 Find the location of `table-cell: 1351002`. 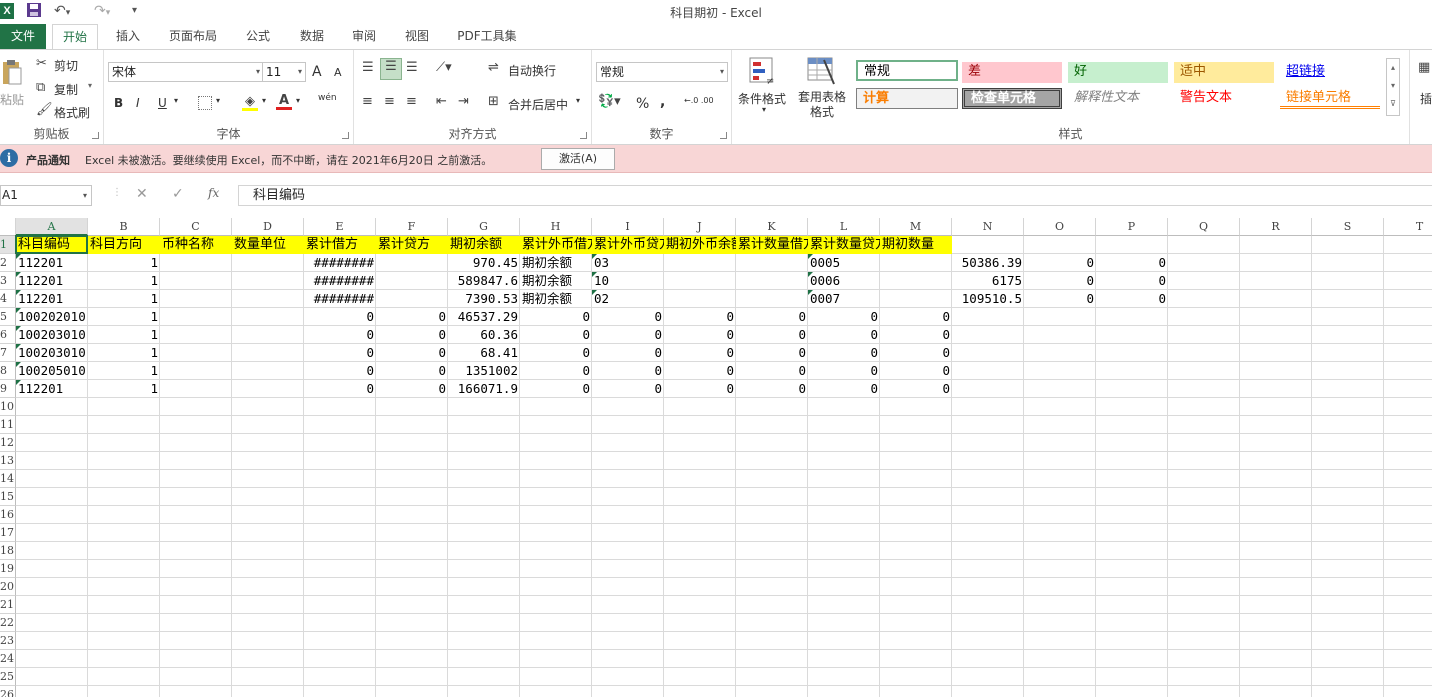

table-cell: 1351002 is located at coordinates (484, 371).